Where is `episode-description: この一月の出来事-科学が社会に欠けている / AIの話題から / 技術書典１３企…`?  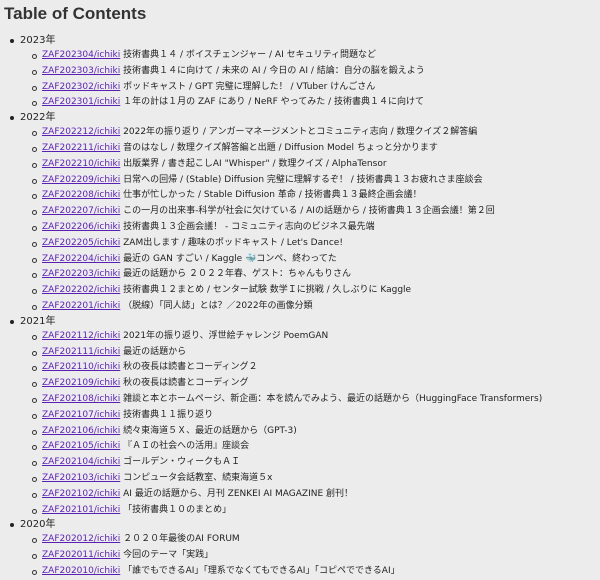 episode-description: この一月の出来事-科学が社会に欠けている / AIの話題から / 技術書典１３企… is located at coordinates (309, 211).